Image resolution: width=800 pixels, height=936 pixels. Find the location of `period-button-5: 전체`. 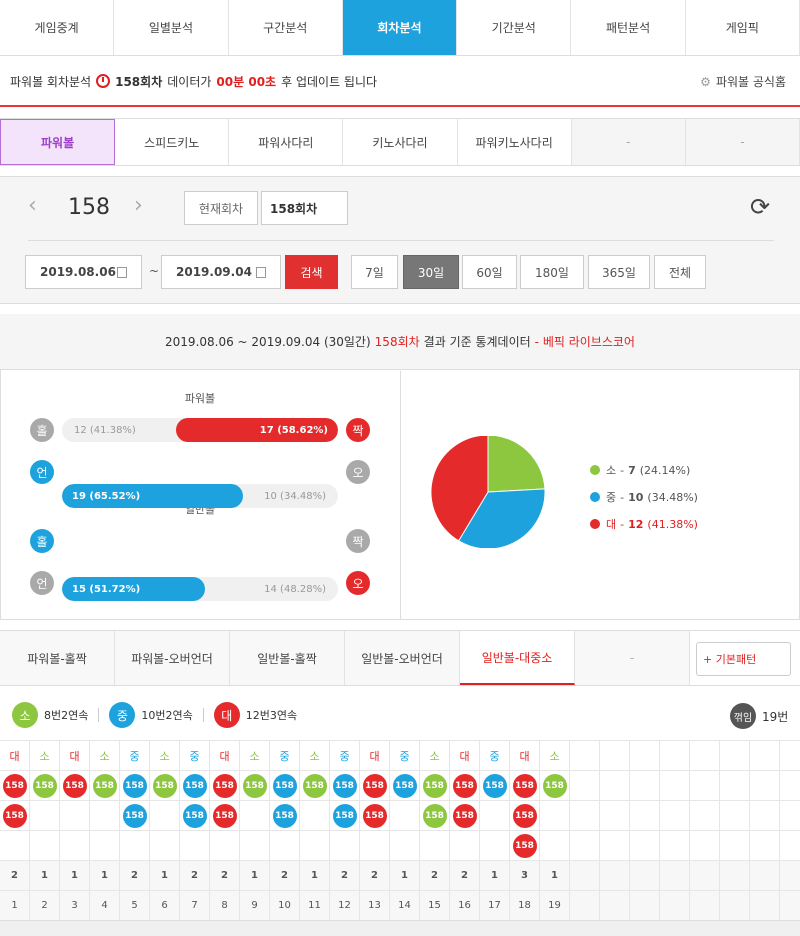

period-button-5: 전체 is located at coordinates (680, 272).